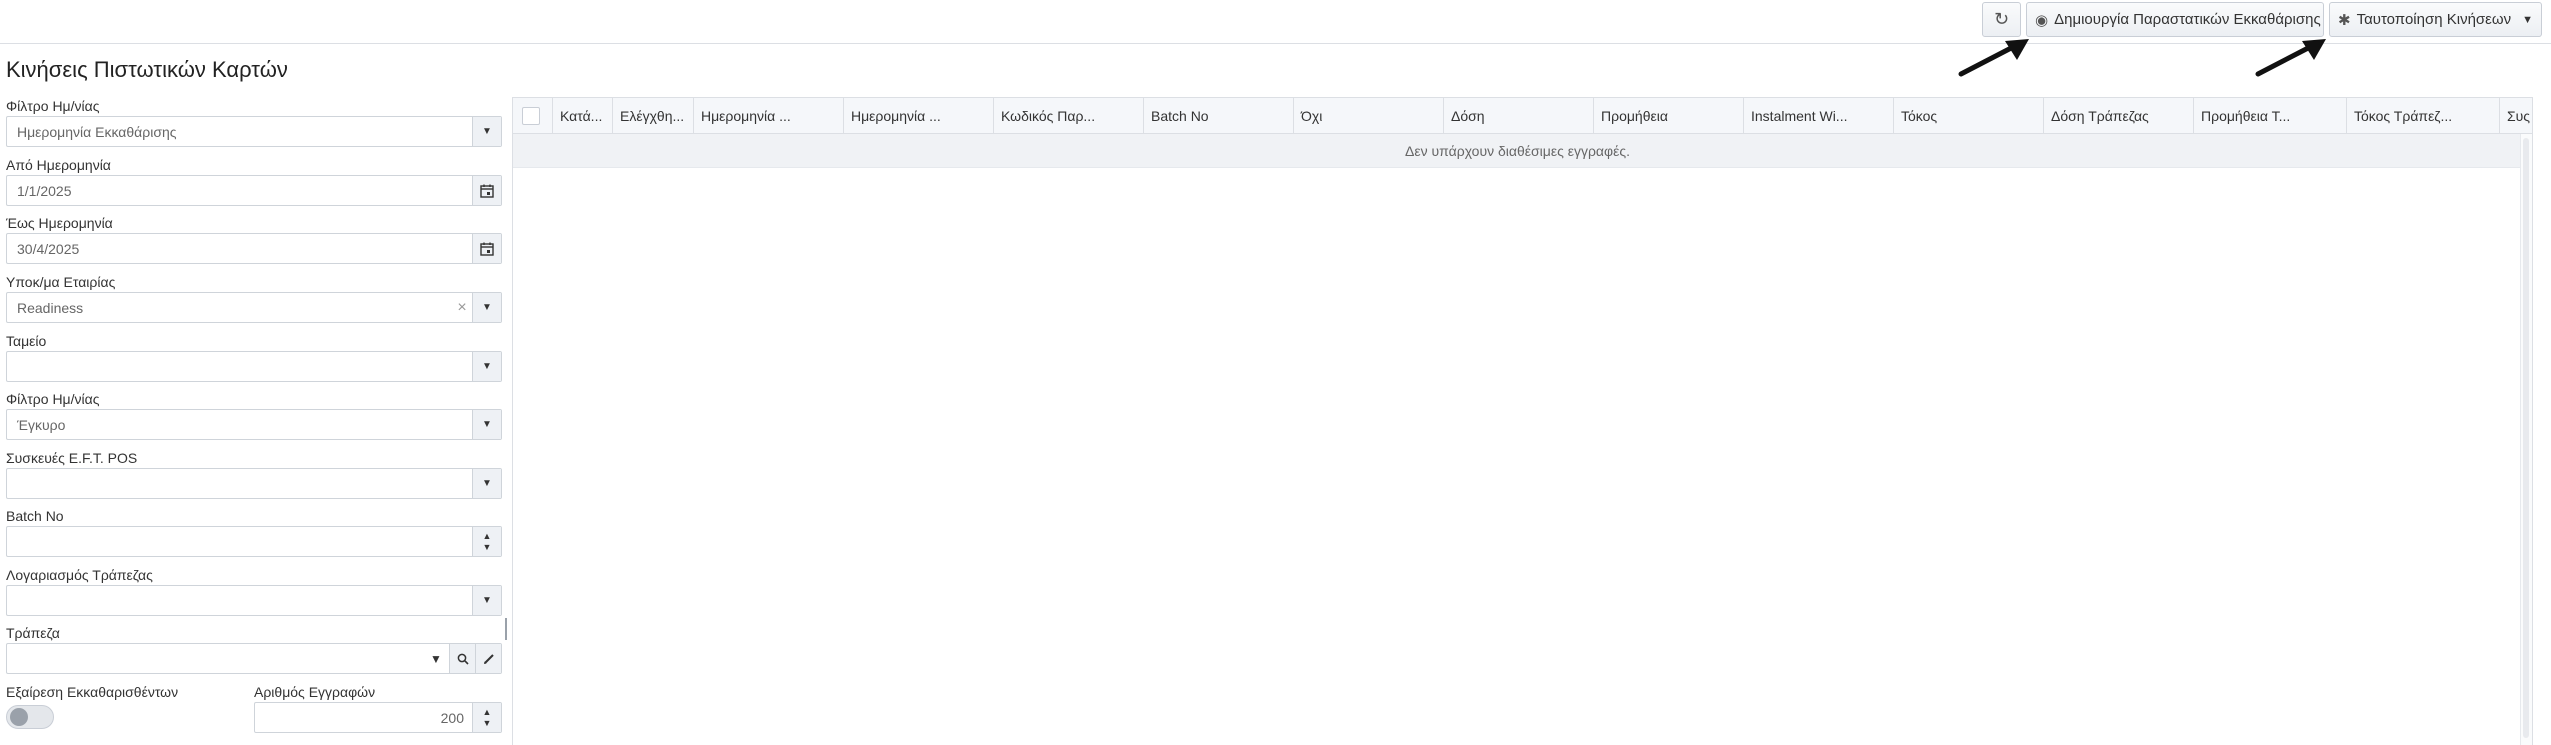 Image resolution: width=2551 pixels, height=745 pixels. I want to click on exclude-settled-toggle, so click(30, 717).